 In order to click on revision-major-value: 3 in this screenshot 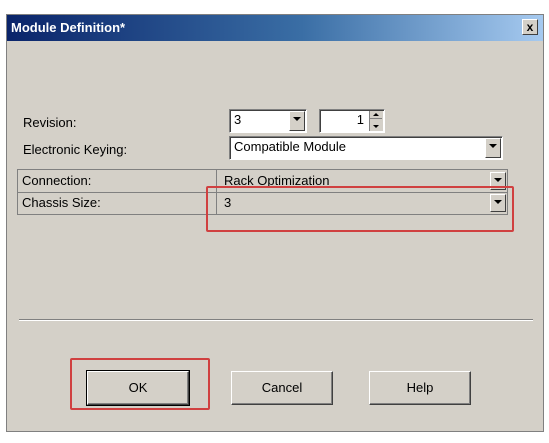, I will do `click(238, 119)`.